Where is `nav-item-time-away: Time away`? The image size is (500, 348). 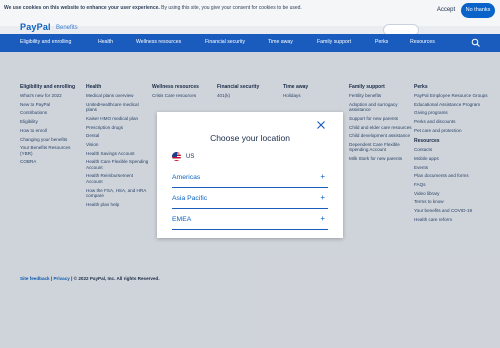 nav-item-time-away: Time away is located at coordinates (280, 42).